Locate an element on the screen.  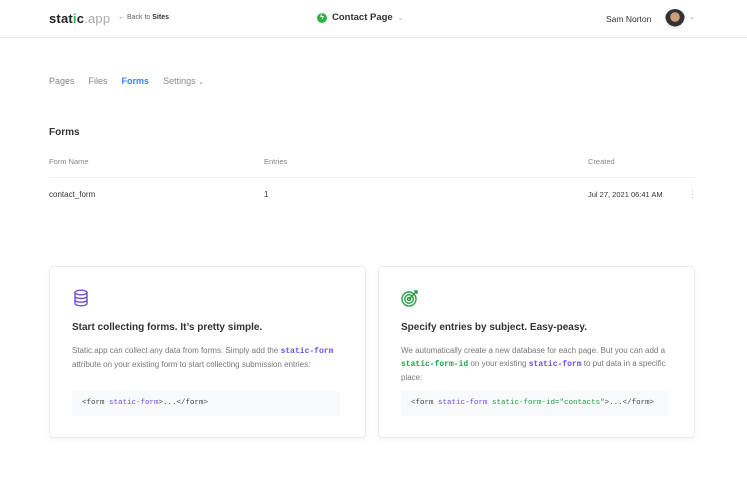
back-label: ← Back to is located at coordinates (134, 17).